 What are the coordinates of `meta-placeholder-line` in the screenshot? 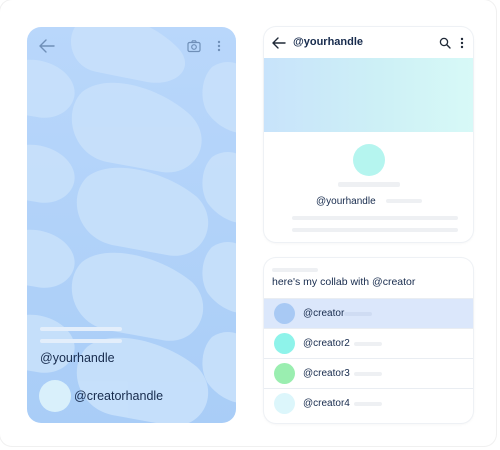 It's located at (404, 201).